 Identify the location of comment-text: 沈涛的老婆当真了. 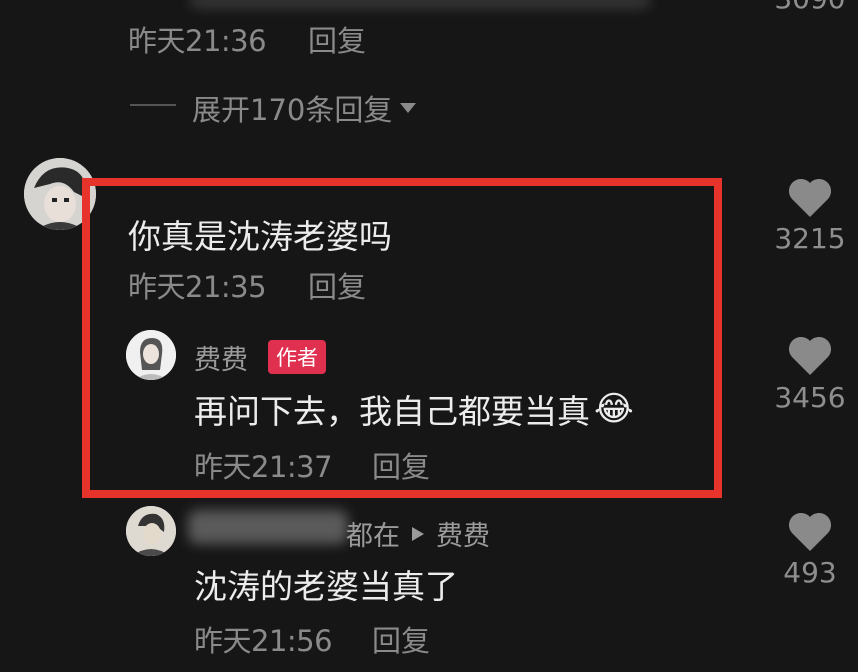
(326, 586).